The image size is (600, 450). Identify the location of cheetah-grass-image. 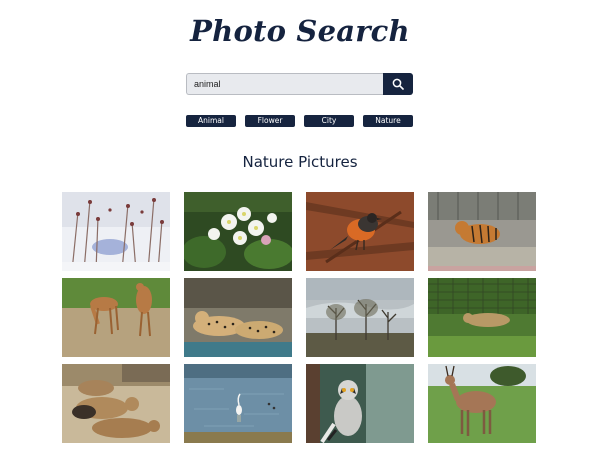
(482, 317).